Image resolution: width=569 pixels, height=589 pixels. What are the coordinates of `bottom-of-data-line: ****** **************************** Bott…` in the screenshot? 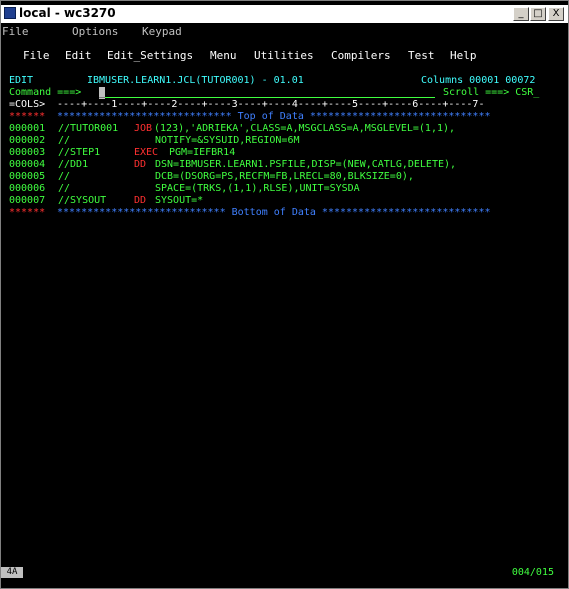 It's located at (250, 213).